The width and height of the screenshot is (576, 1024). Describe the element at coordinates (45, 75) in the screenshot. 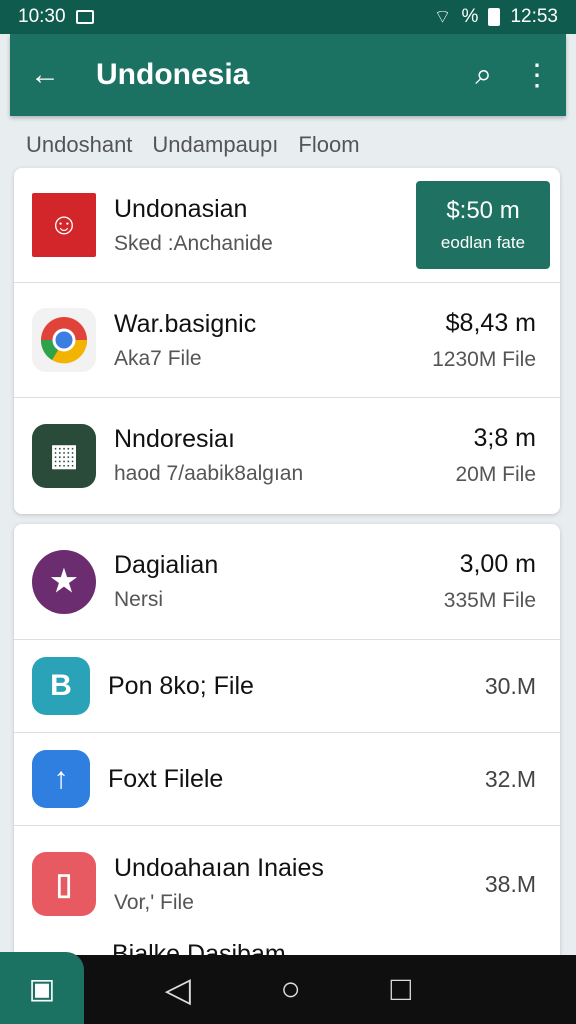

I see `arrow-left-icon: ←` at that location.